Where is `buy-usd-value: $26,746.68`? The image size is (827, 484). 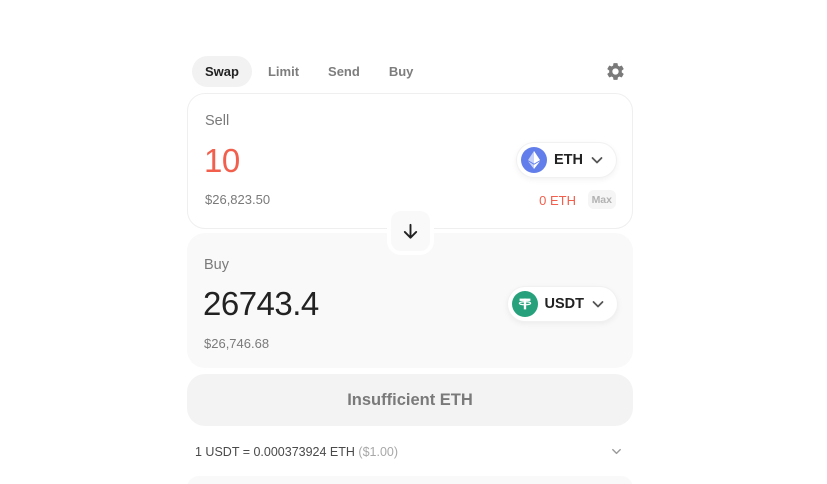
buy-usd-value: $26,746.68 is located at coordinates (237, 343).